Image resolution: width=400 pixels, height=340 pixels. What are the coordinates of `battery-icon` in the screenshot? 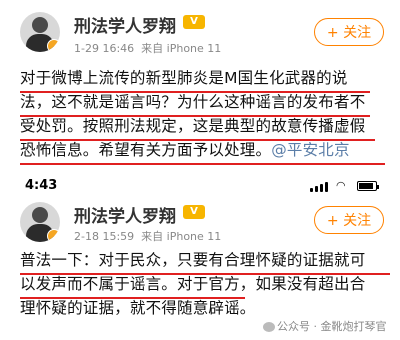 It's located at (368, 186).